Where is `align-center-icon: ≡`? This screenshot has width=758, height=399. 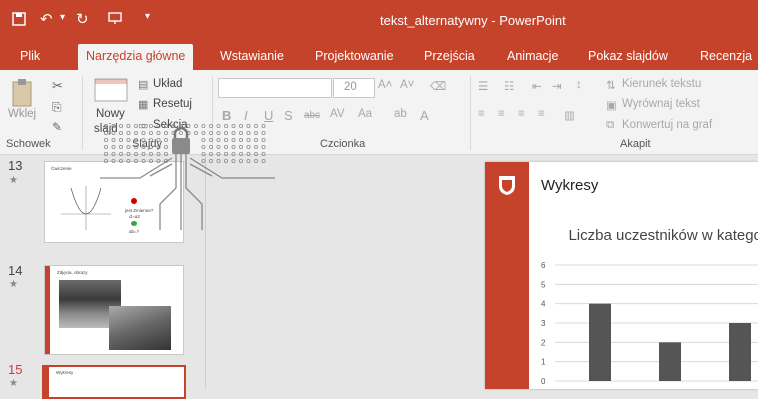 align-center-icon: ≡ is located at coordinates (501, 114).